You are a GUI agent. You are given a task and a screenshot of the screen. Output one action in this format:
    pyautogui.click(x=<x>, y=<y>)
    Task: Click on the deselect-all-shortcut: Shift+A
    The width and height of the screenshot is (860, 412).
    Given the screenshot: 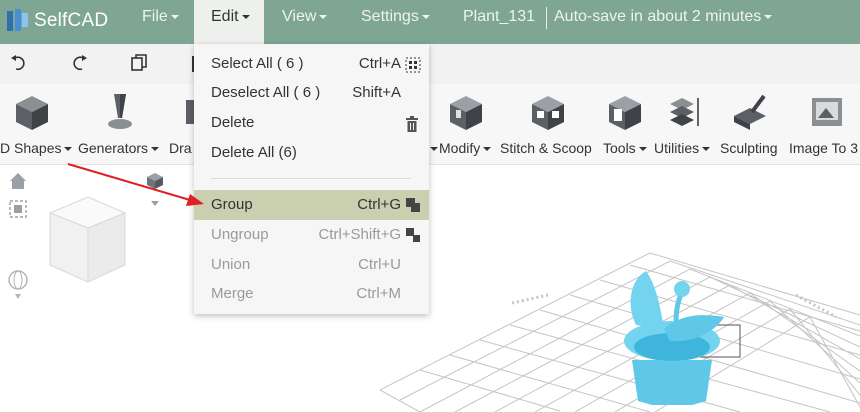 What is the action you would take?
    pyautogui.click(x=376, y=92)
    